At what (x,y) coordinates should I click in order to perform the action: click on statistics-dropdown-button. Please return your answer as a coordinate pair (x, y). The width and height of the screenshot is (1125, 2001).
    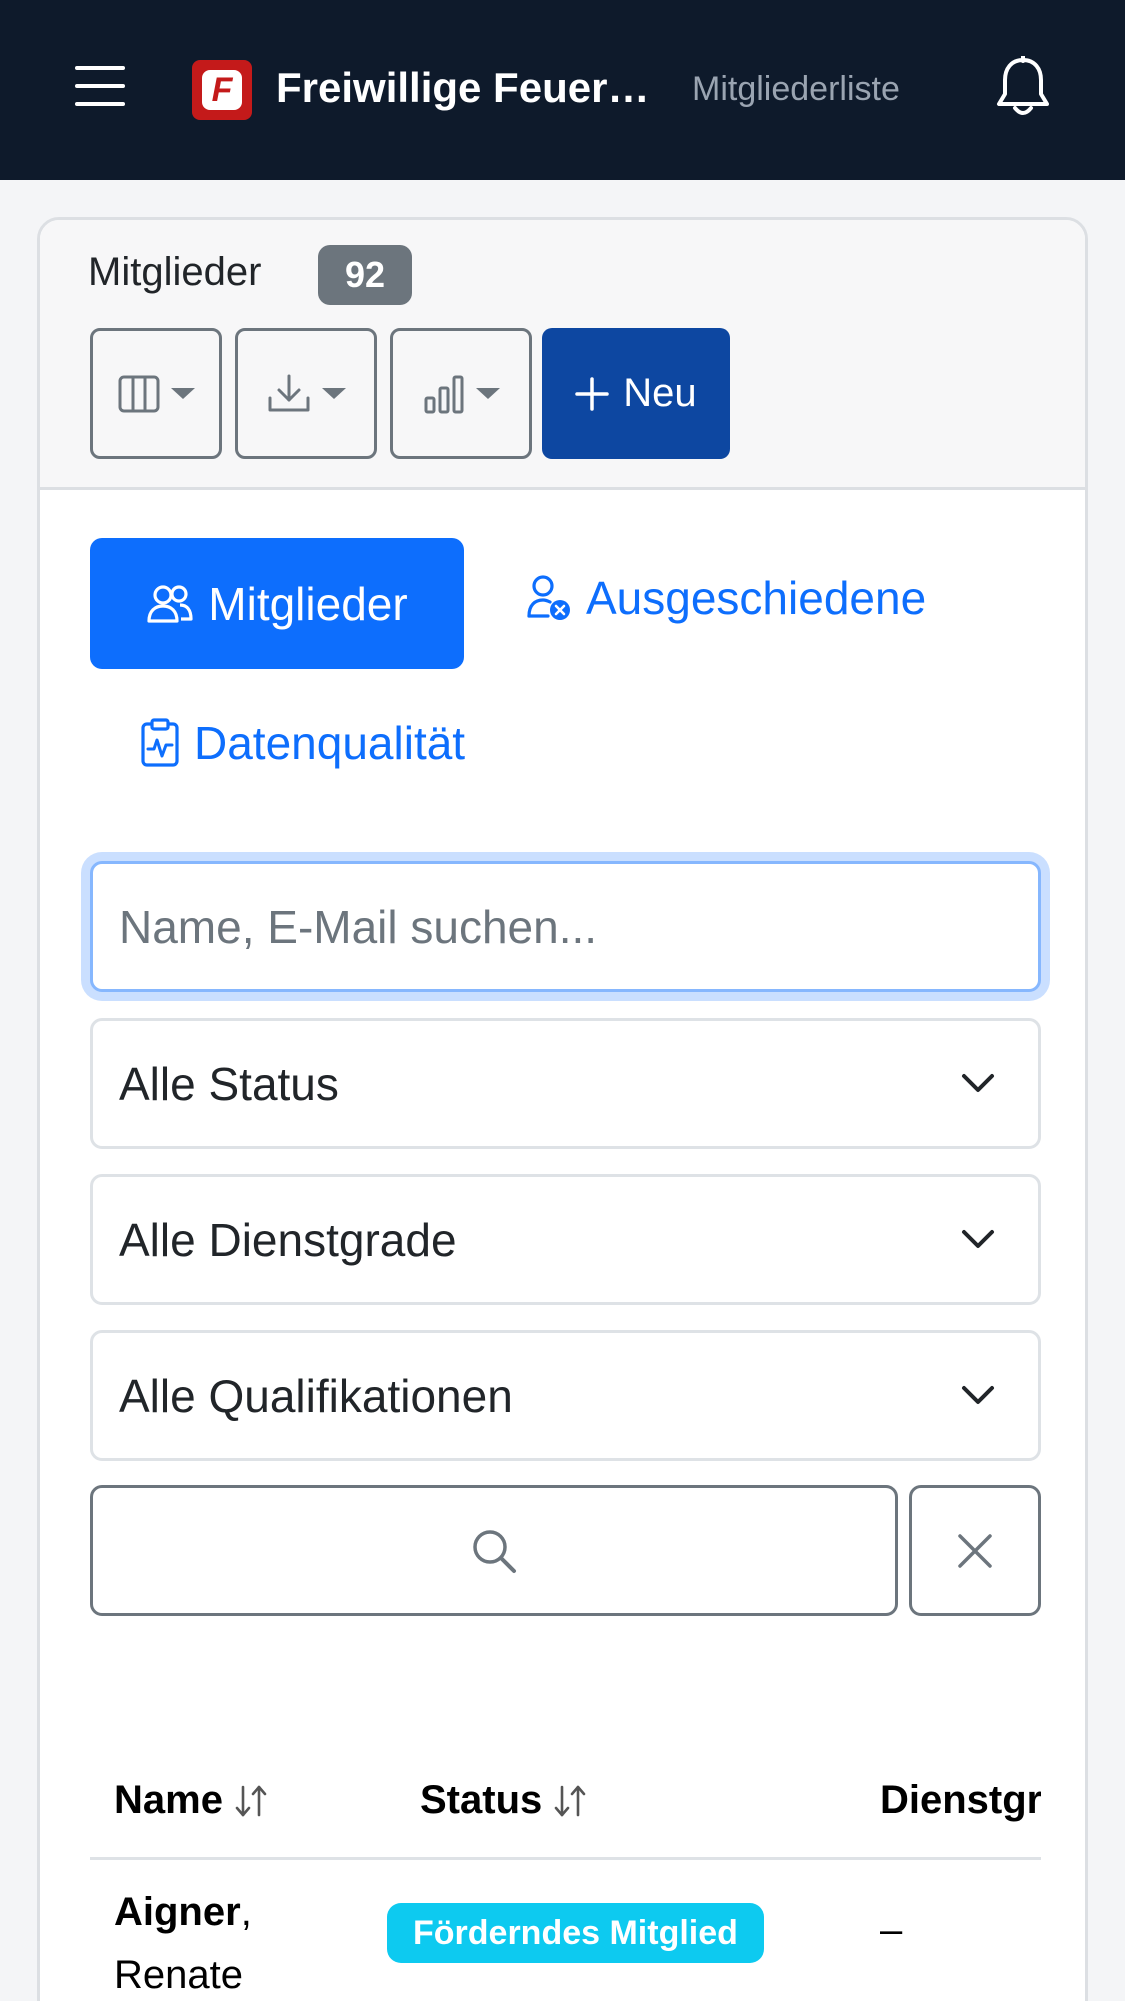
    Looking at the image, I should click on (461, 393).